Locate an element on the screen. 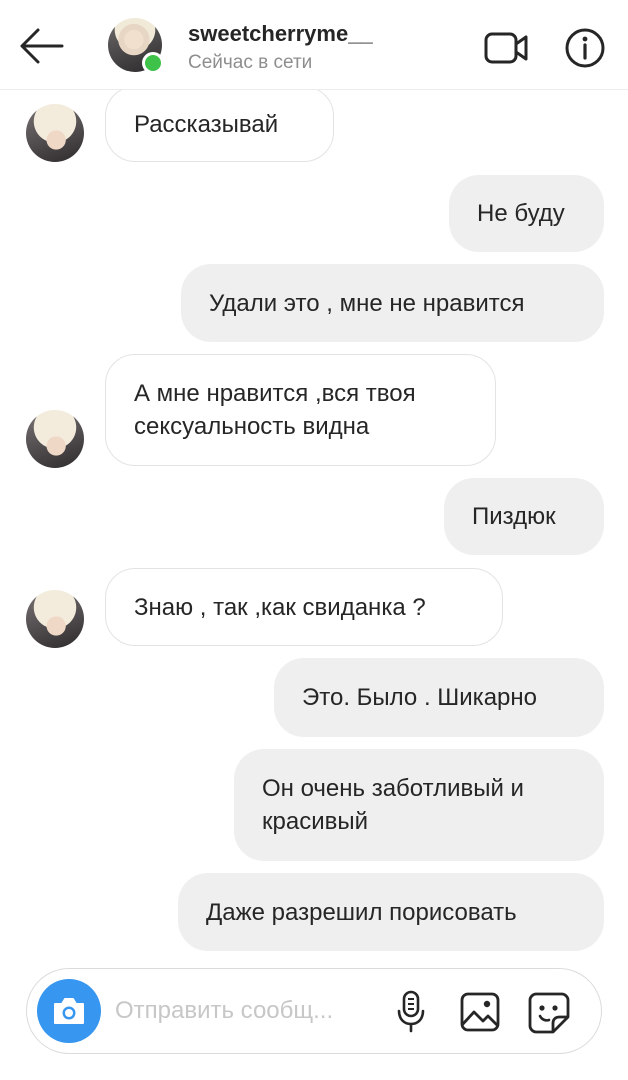 This screenshot has width=628, height=1080. message-text: Он очень заботливый и красивый is located at coordinates (393, 805).